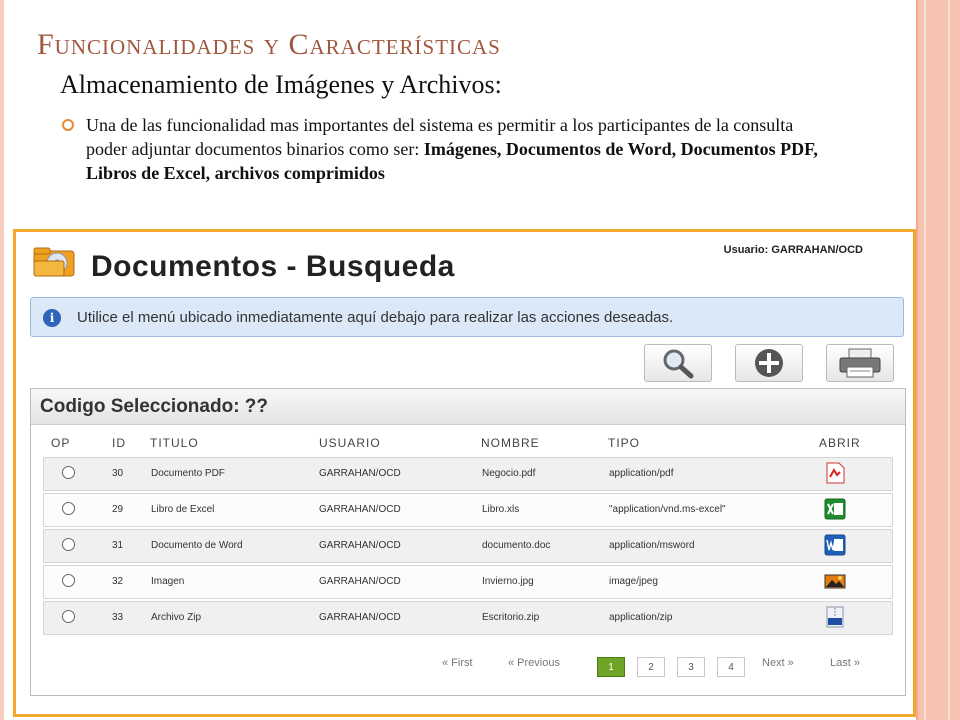  Describe the element at coordinates (154, 406) in the screenshot. I see `panel-title: Codigo Seleccionado: ??` at that location.